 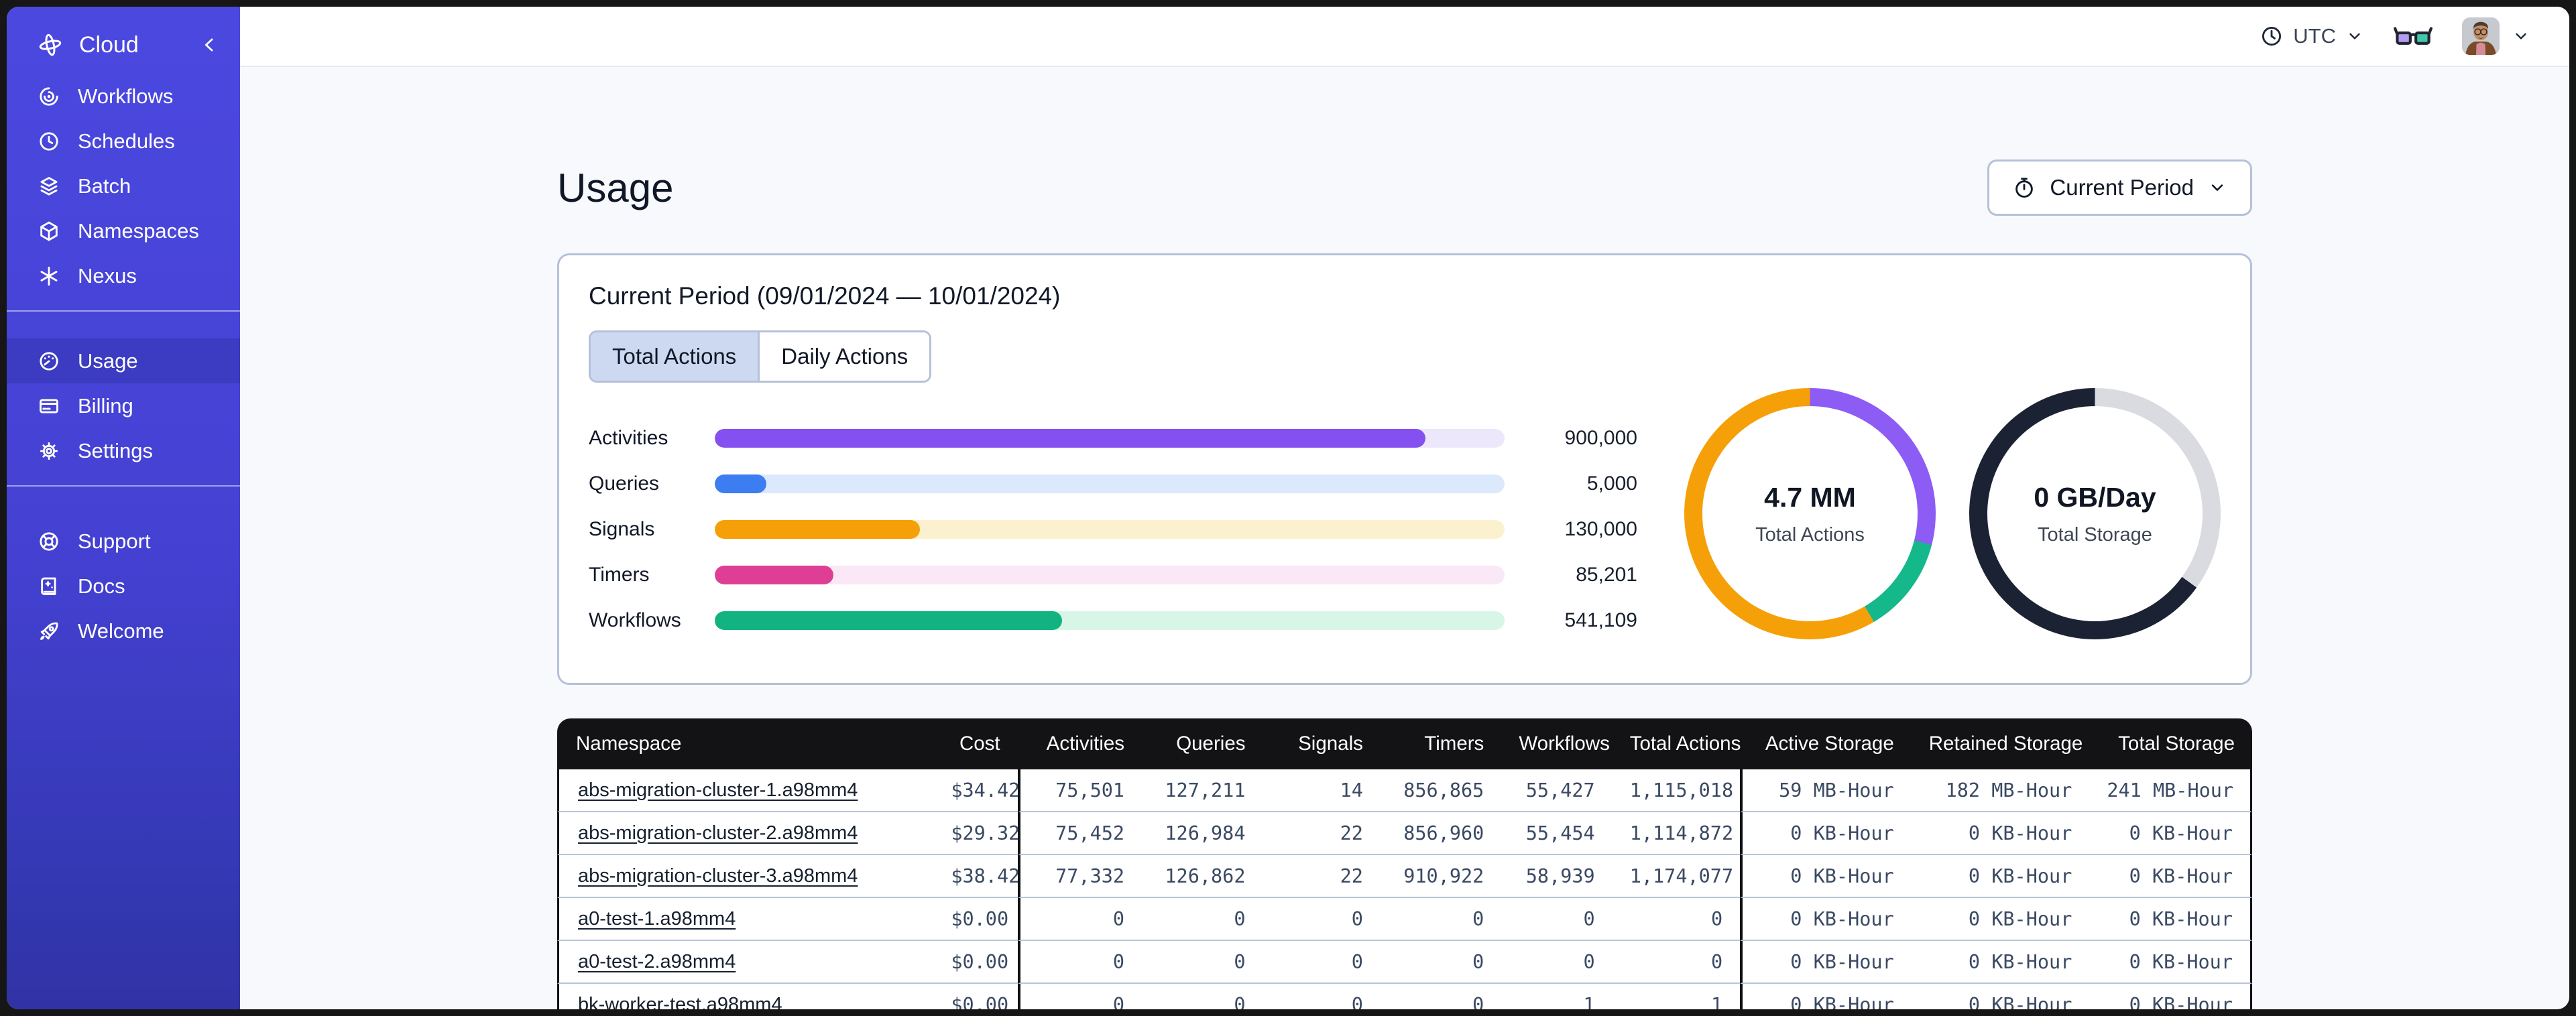 What do you see at coordinates (1810, 534) in the screenshot?
I see `donut-label: Total Actions` at bounding box center [1810, 534].